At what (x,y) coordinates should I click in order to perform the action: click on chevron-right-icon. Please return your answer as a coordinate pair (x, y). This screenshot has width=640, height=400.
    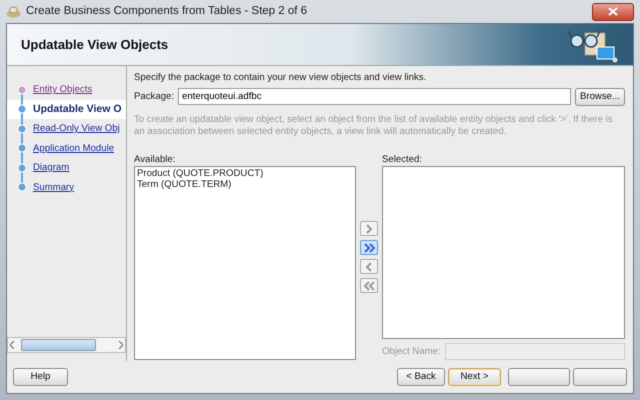
    Looking at the image, I should click on (369, 229).